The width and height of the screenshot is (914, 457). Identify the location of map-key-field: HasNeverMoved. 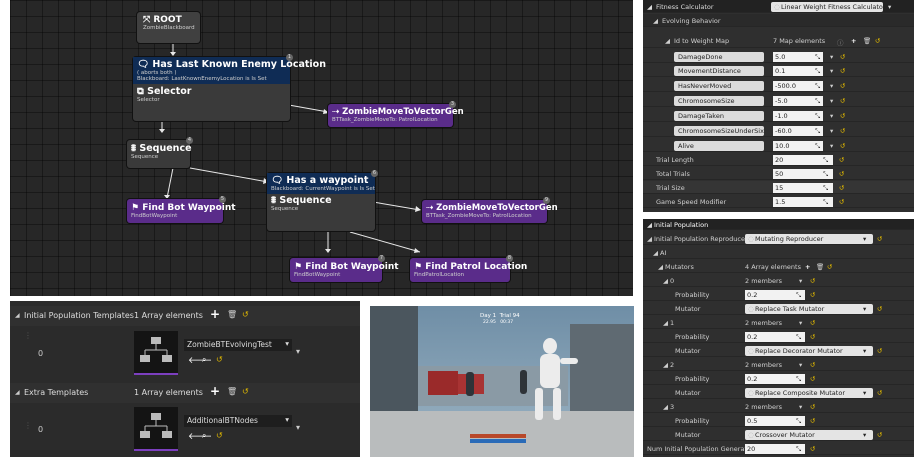
(719, 86).